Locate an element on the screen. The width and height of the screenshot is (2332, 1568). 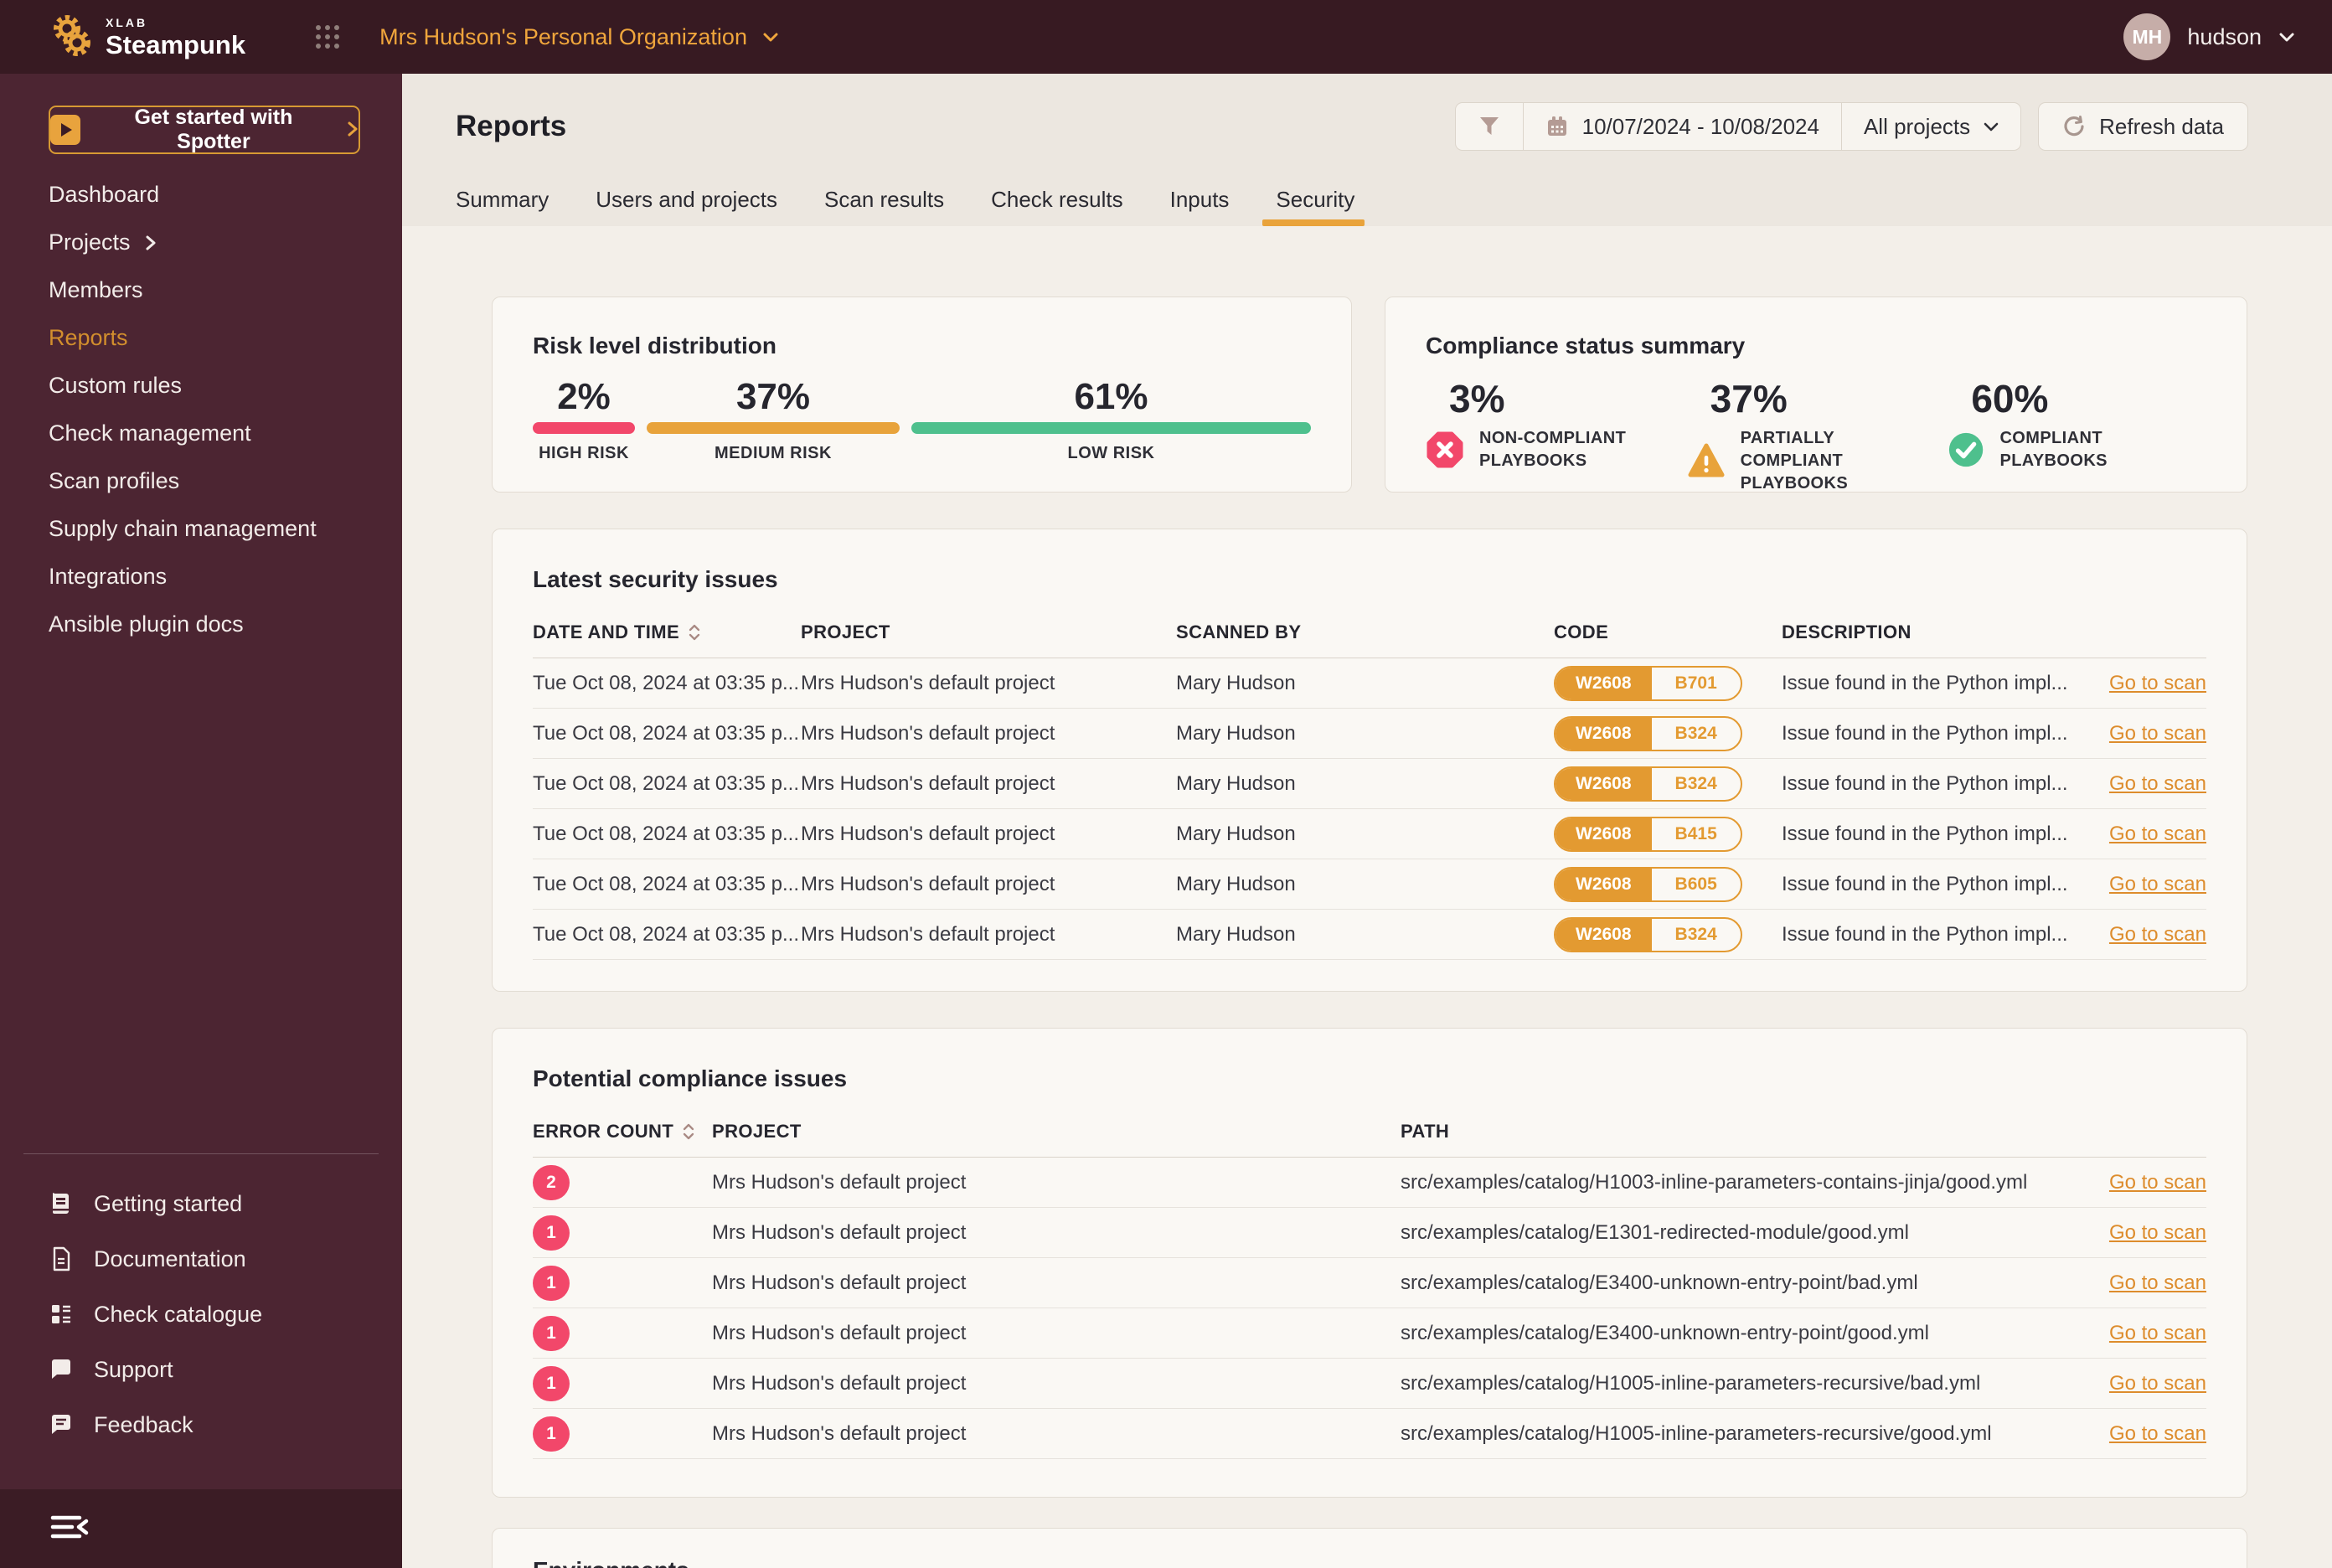
sidebar-item-ansible-plugin-docs: Ansible plugin docs is located at coordinates (201, 624).